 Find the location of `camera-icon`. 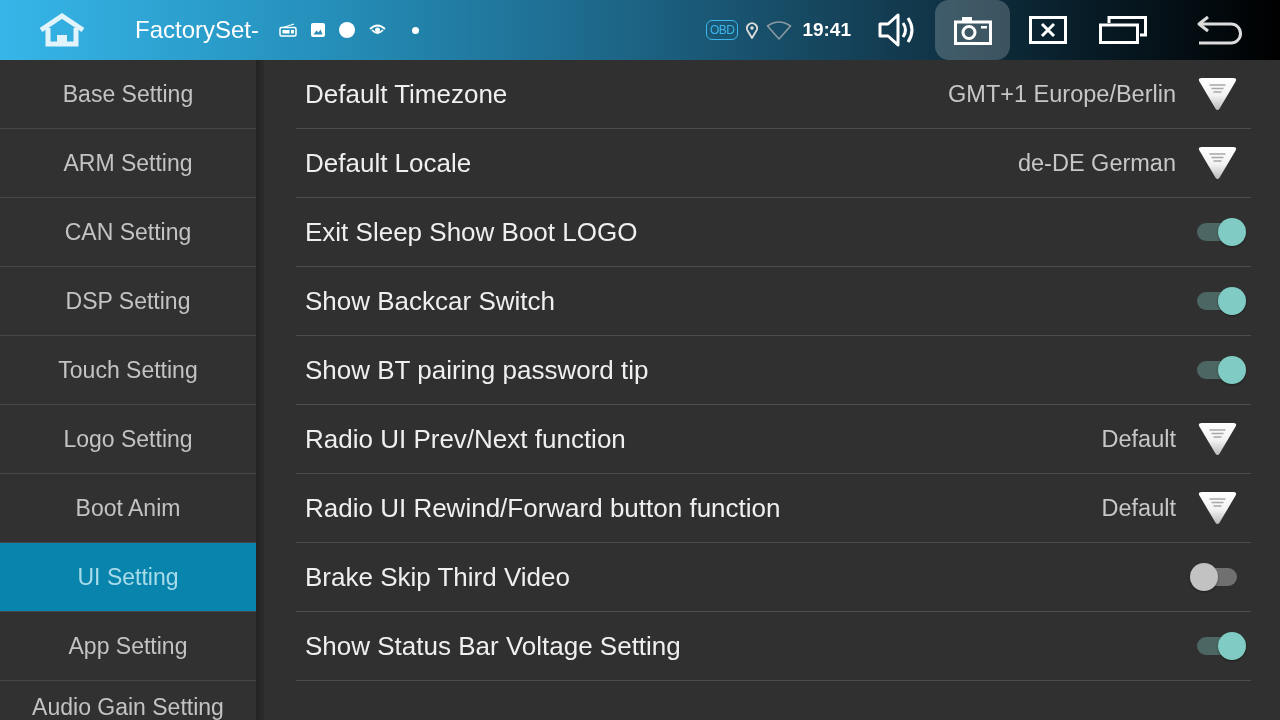

camera-icon is located at coordinates (972, 30).